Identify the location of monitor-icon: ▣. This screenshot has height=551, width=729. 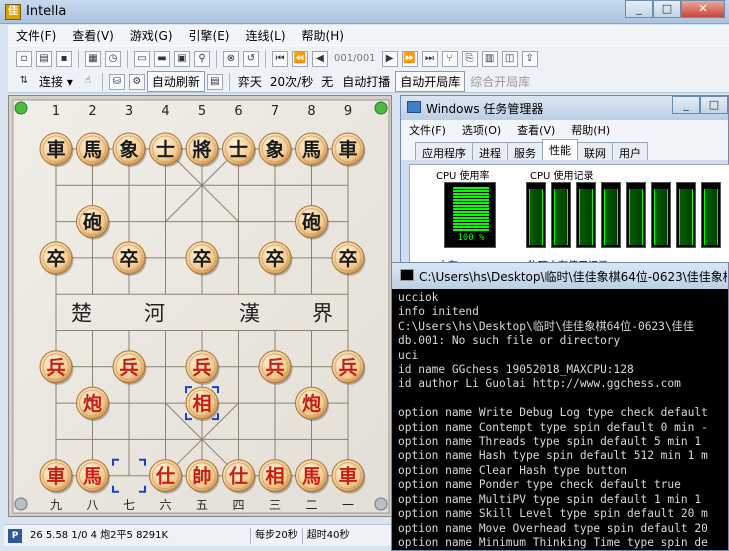
(182, 58).